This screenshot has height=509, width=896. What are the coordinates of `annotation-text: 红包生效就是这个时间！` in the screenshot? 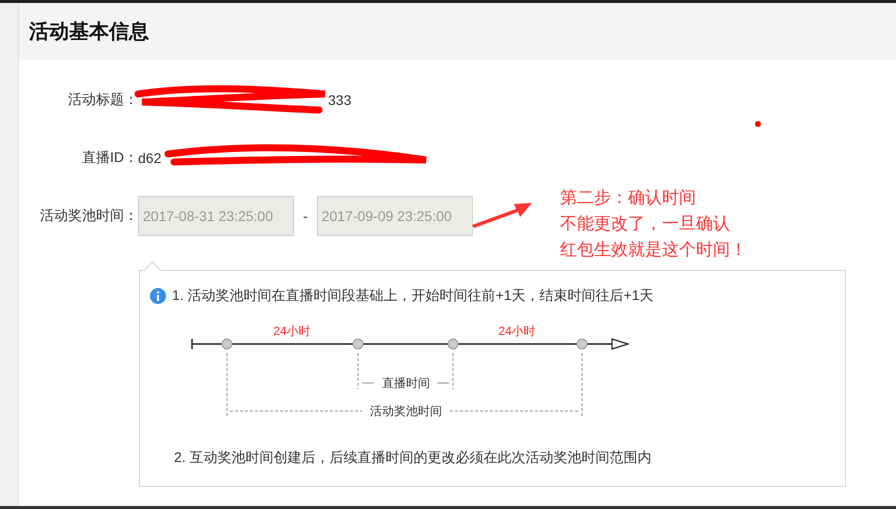 It's located at (653, 250).